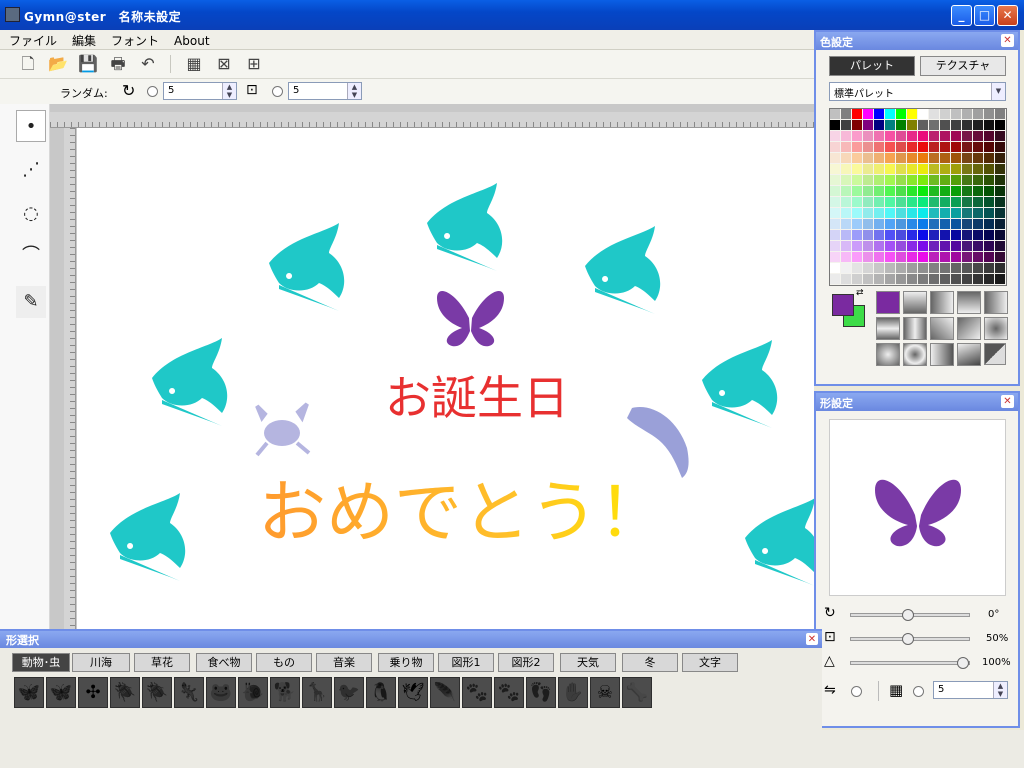 Image resolution: width=1024 pixels, height=768 pixels. Describe the element at coordinates (61, 692) in the screenshot. I see `moth-icon: 🦋` at that location.